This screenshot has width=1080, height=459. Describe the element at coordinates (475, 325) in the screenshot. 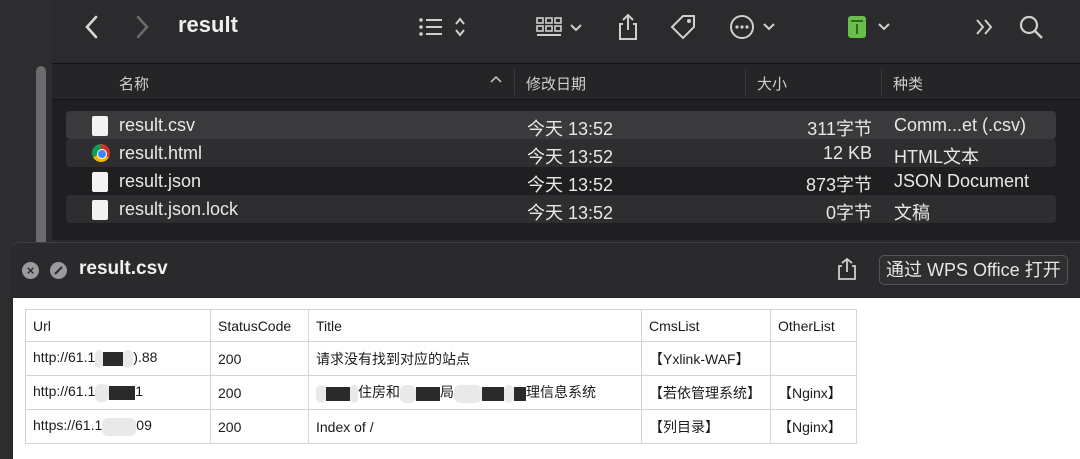

I see `header-title: Title` at that location.